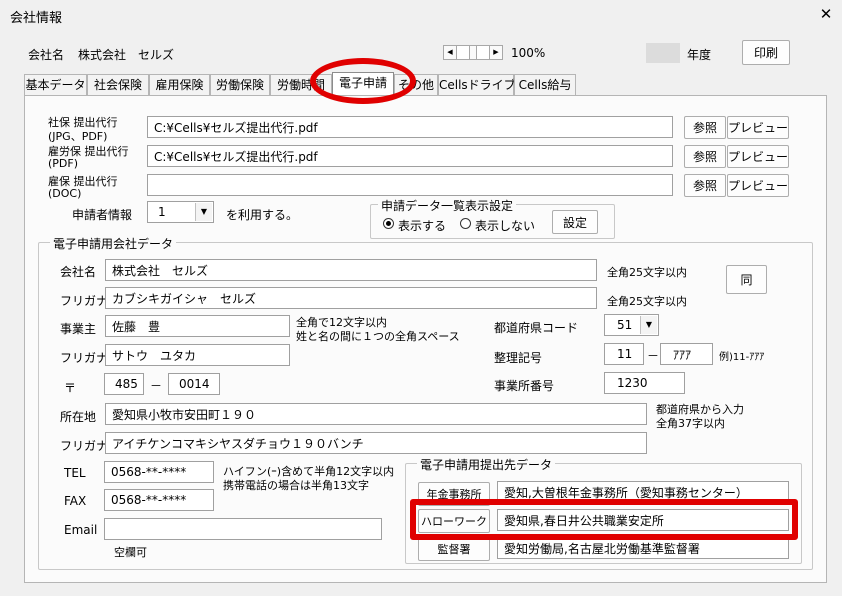 This screenshot has width=842, height=596. I want to click on address-field, so click(376, 414).